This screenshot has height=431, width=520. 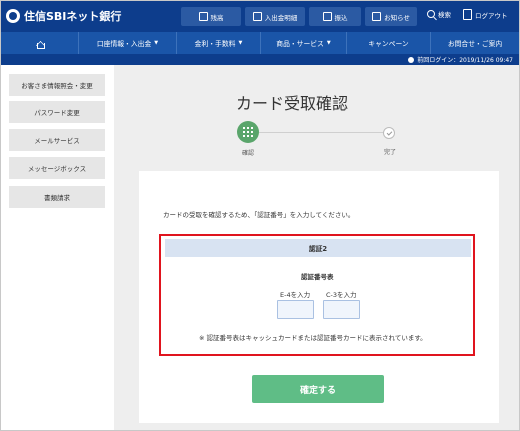 I want to click on check-icon, so click(x=389, y=132).